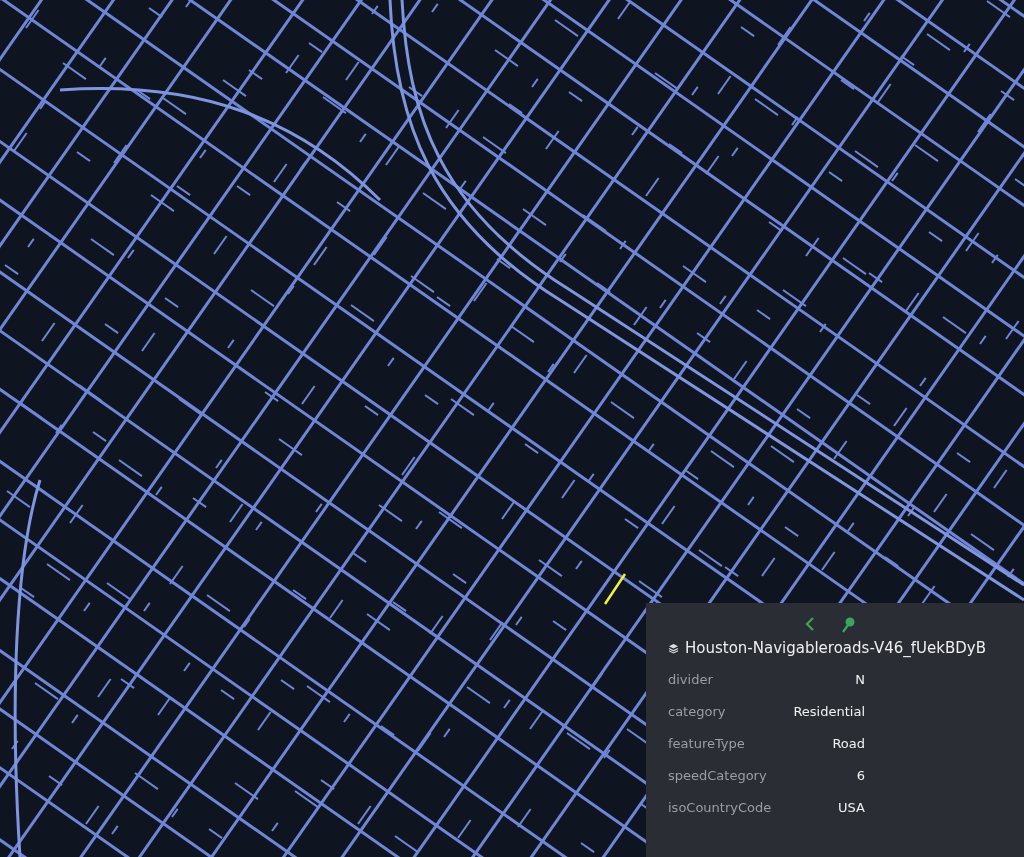 The width and height of the screenshot is (1024, 857). Describe the element at coordinates (848, 743) in the screenshot. I see `property-value: Road` at that location.